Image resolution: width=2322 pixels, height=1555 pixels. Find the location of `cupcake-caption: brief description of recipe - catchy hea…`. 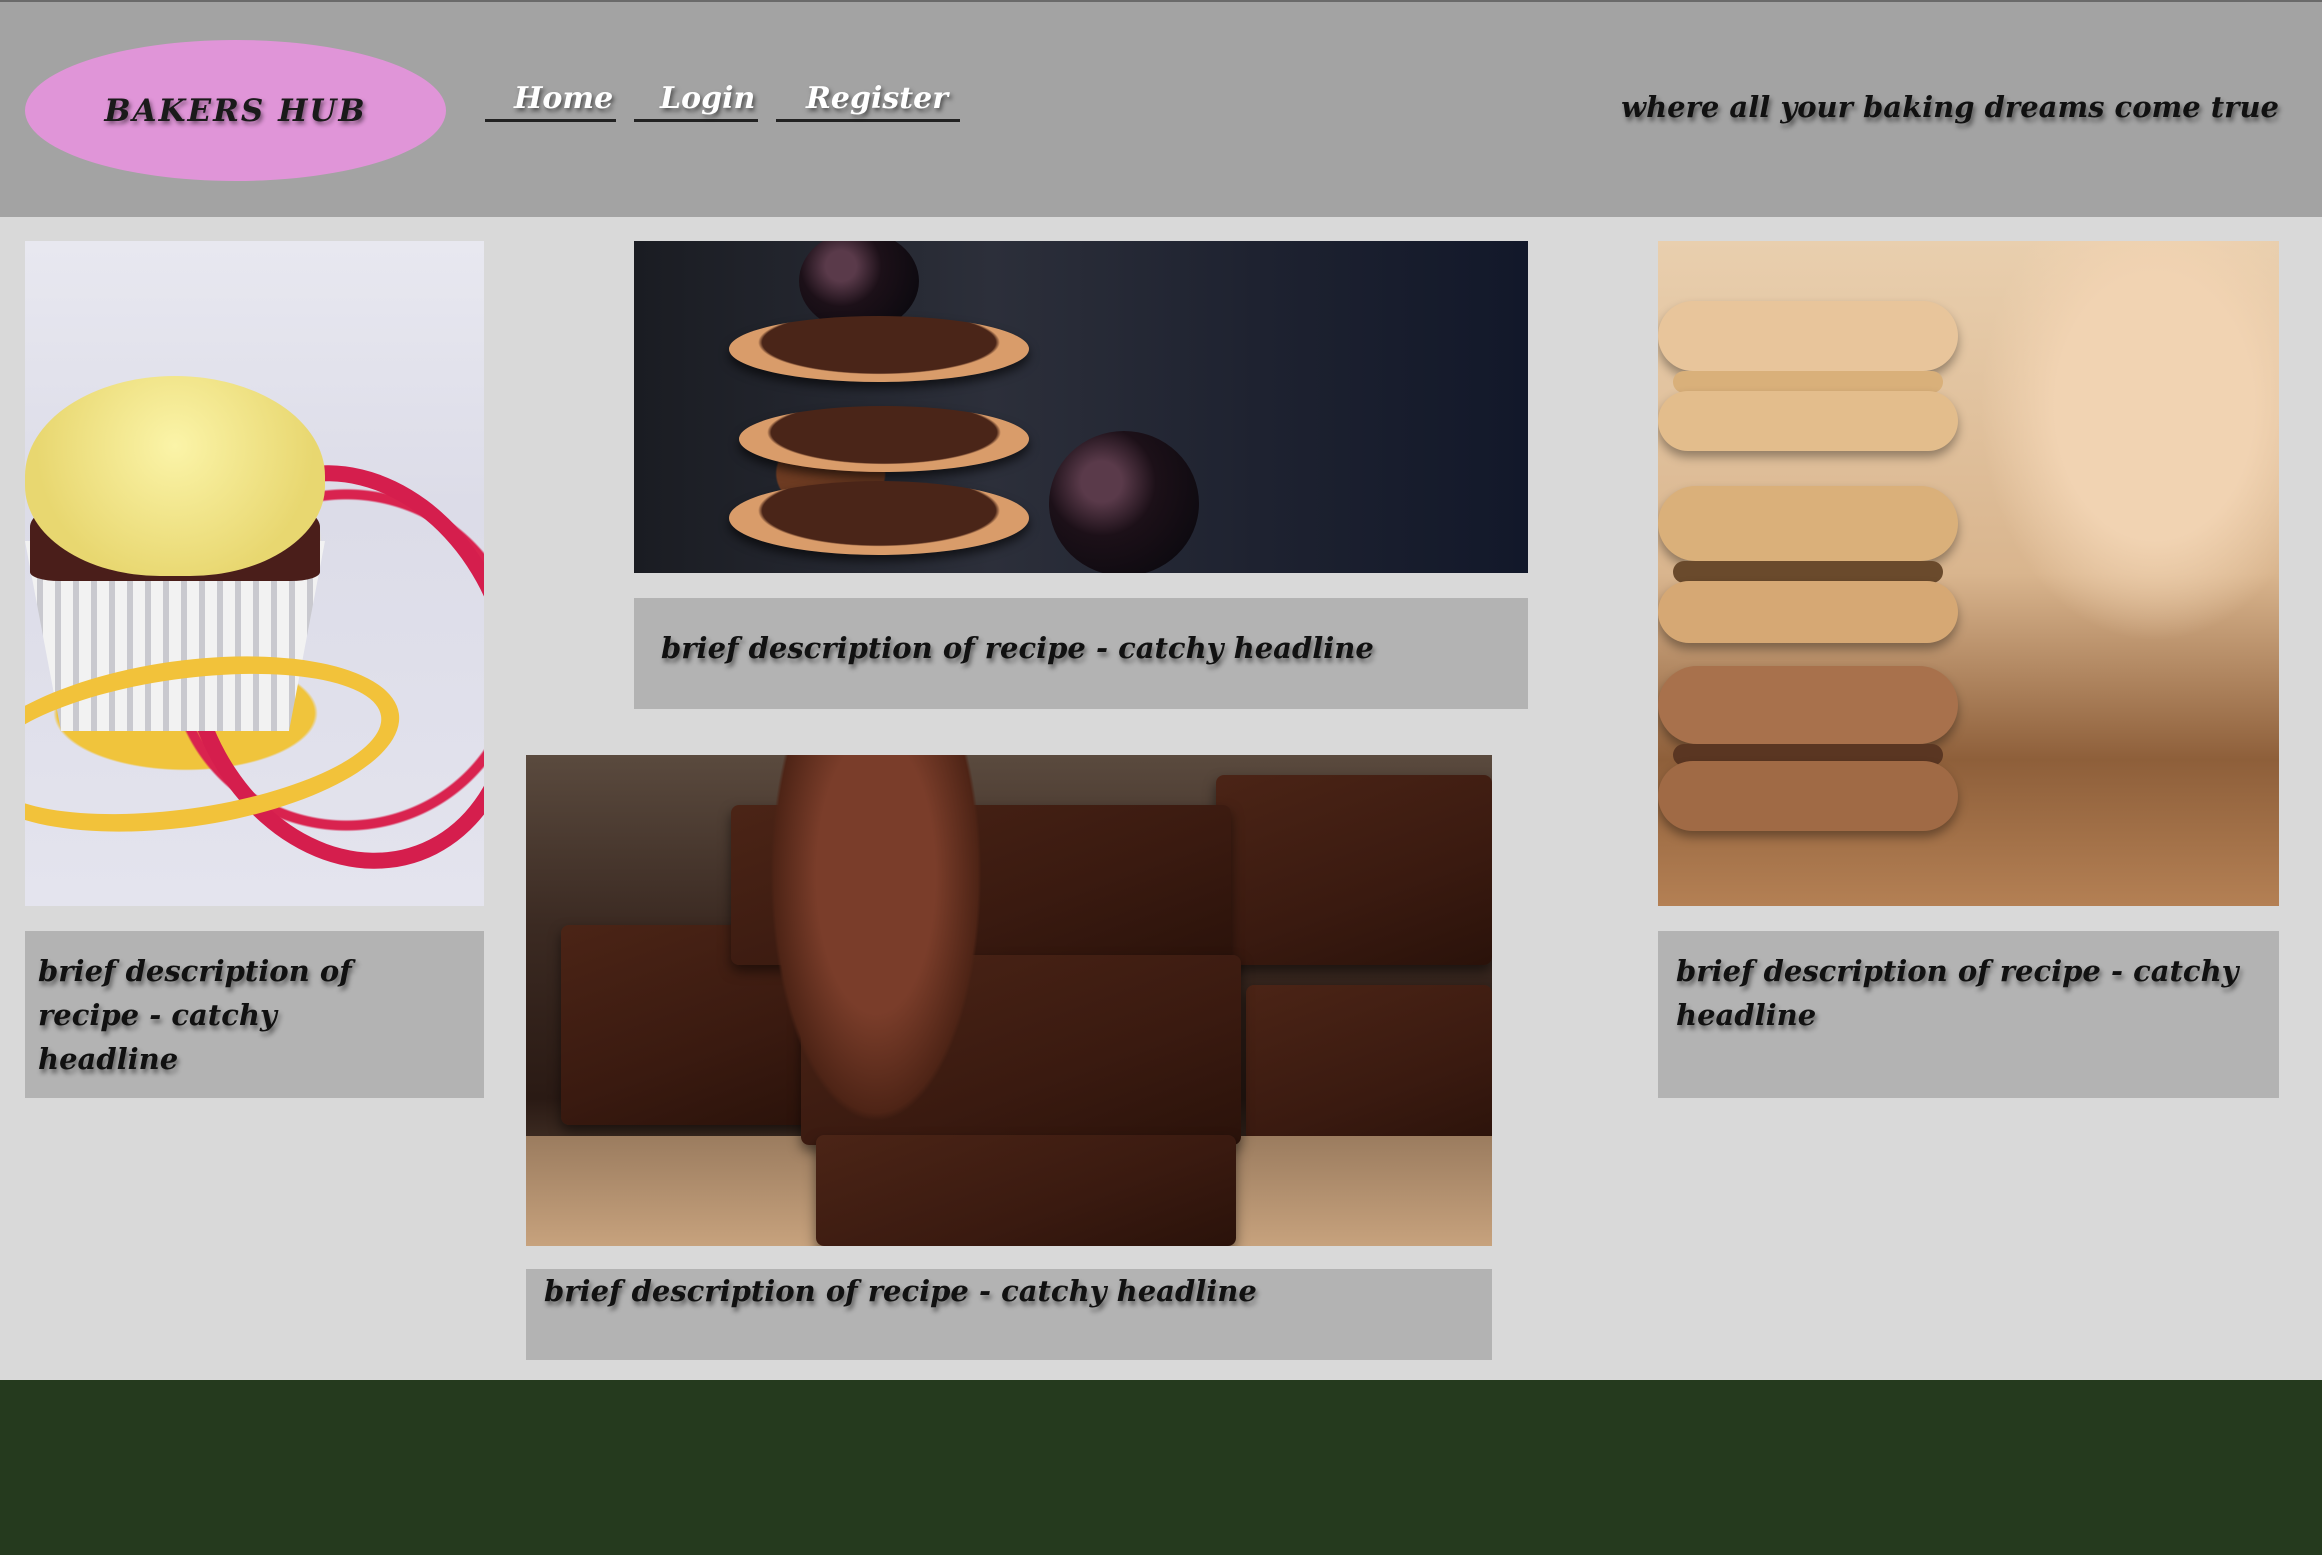

cupcake-caption: brief description of recipe - catchy hea… is located at coordinates (254, 1014).